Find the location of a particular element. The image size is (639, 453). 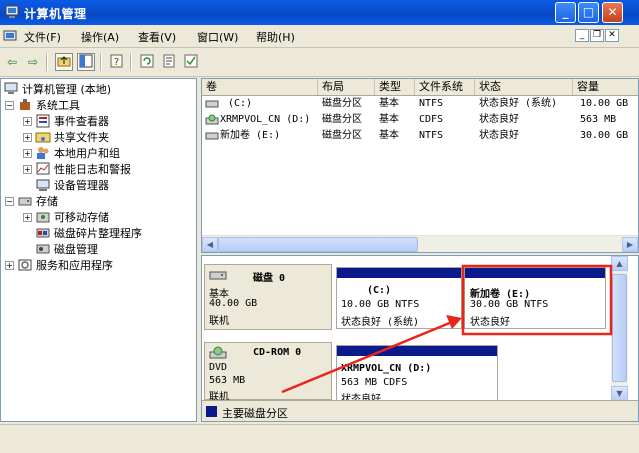

annotation-overlay is located at coordinates (447, 329).